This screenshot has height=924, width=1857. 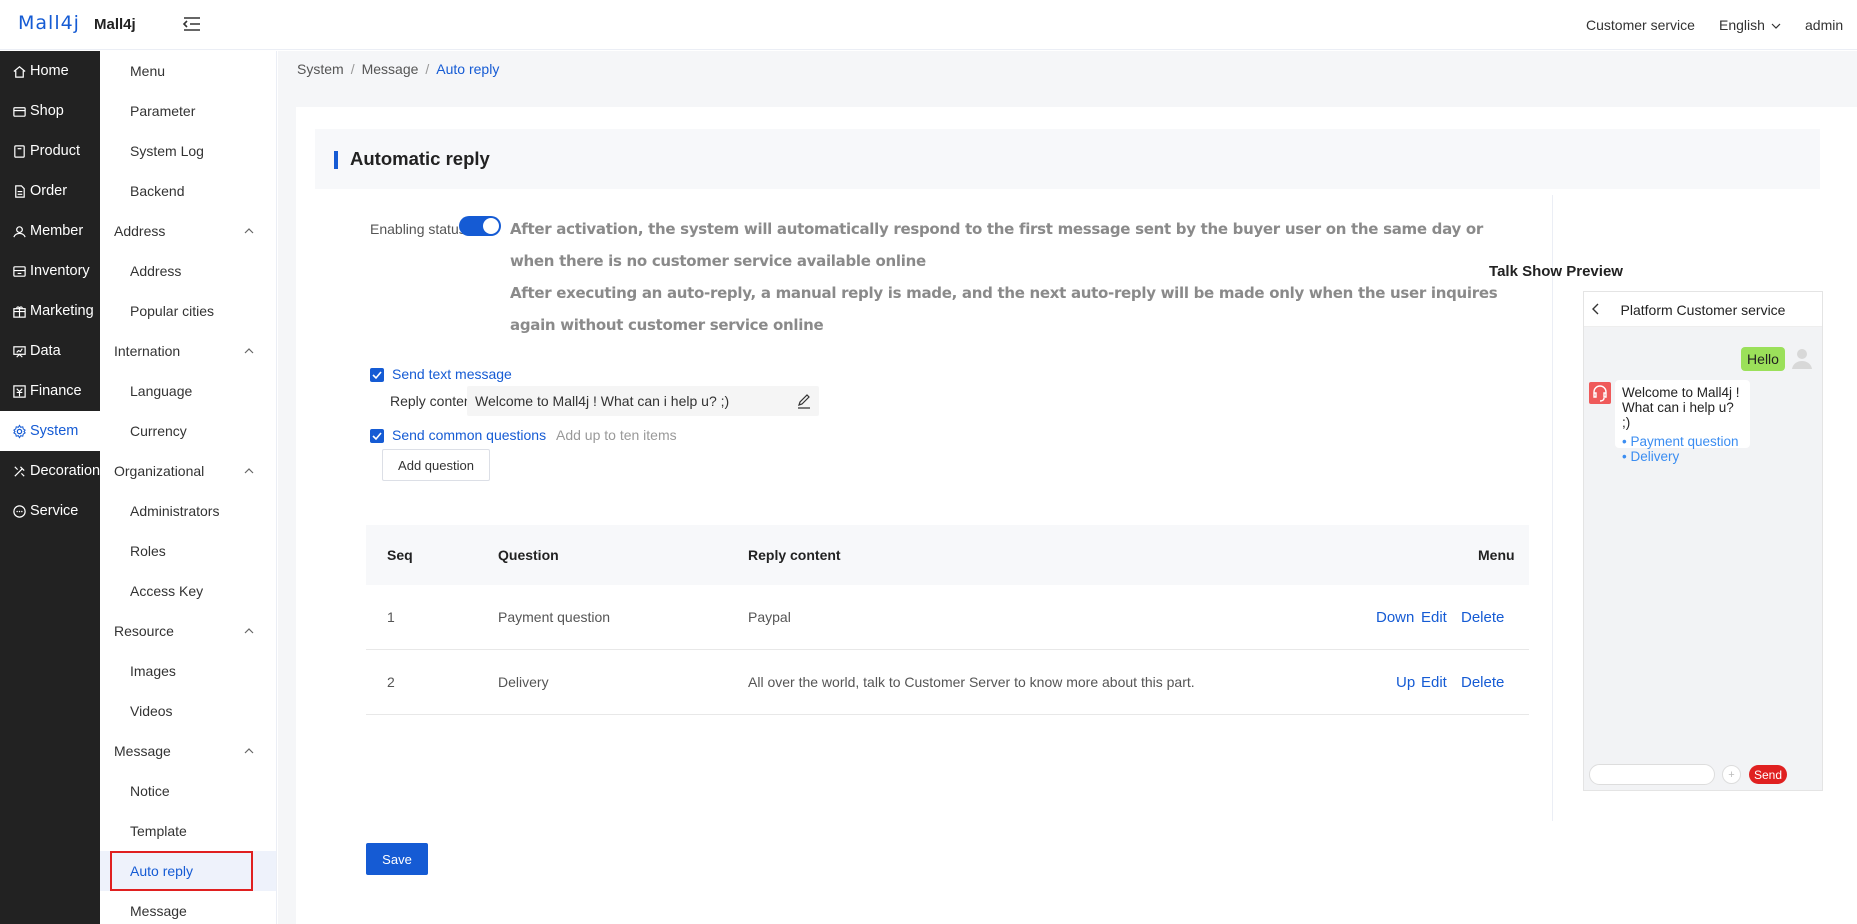 I want to click on nav-item-label: Decoration, so click(x=65, y=471).